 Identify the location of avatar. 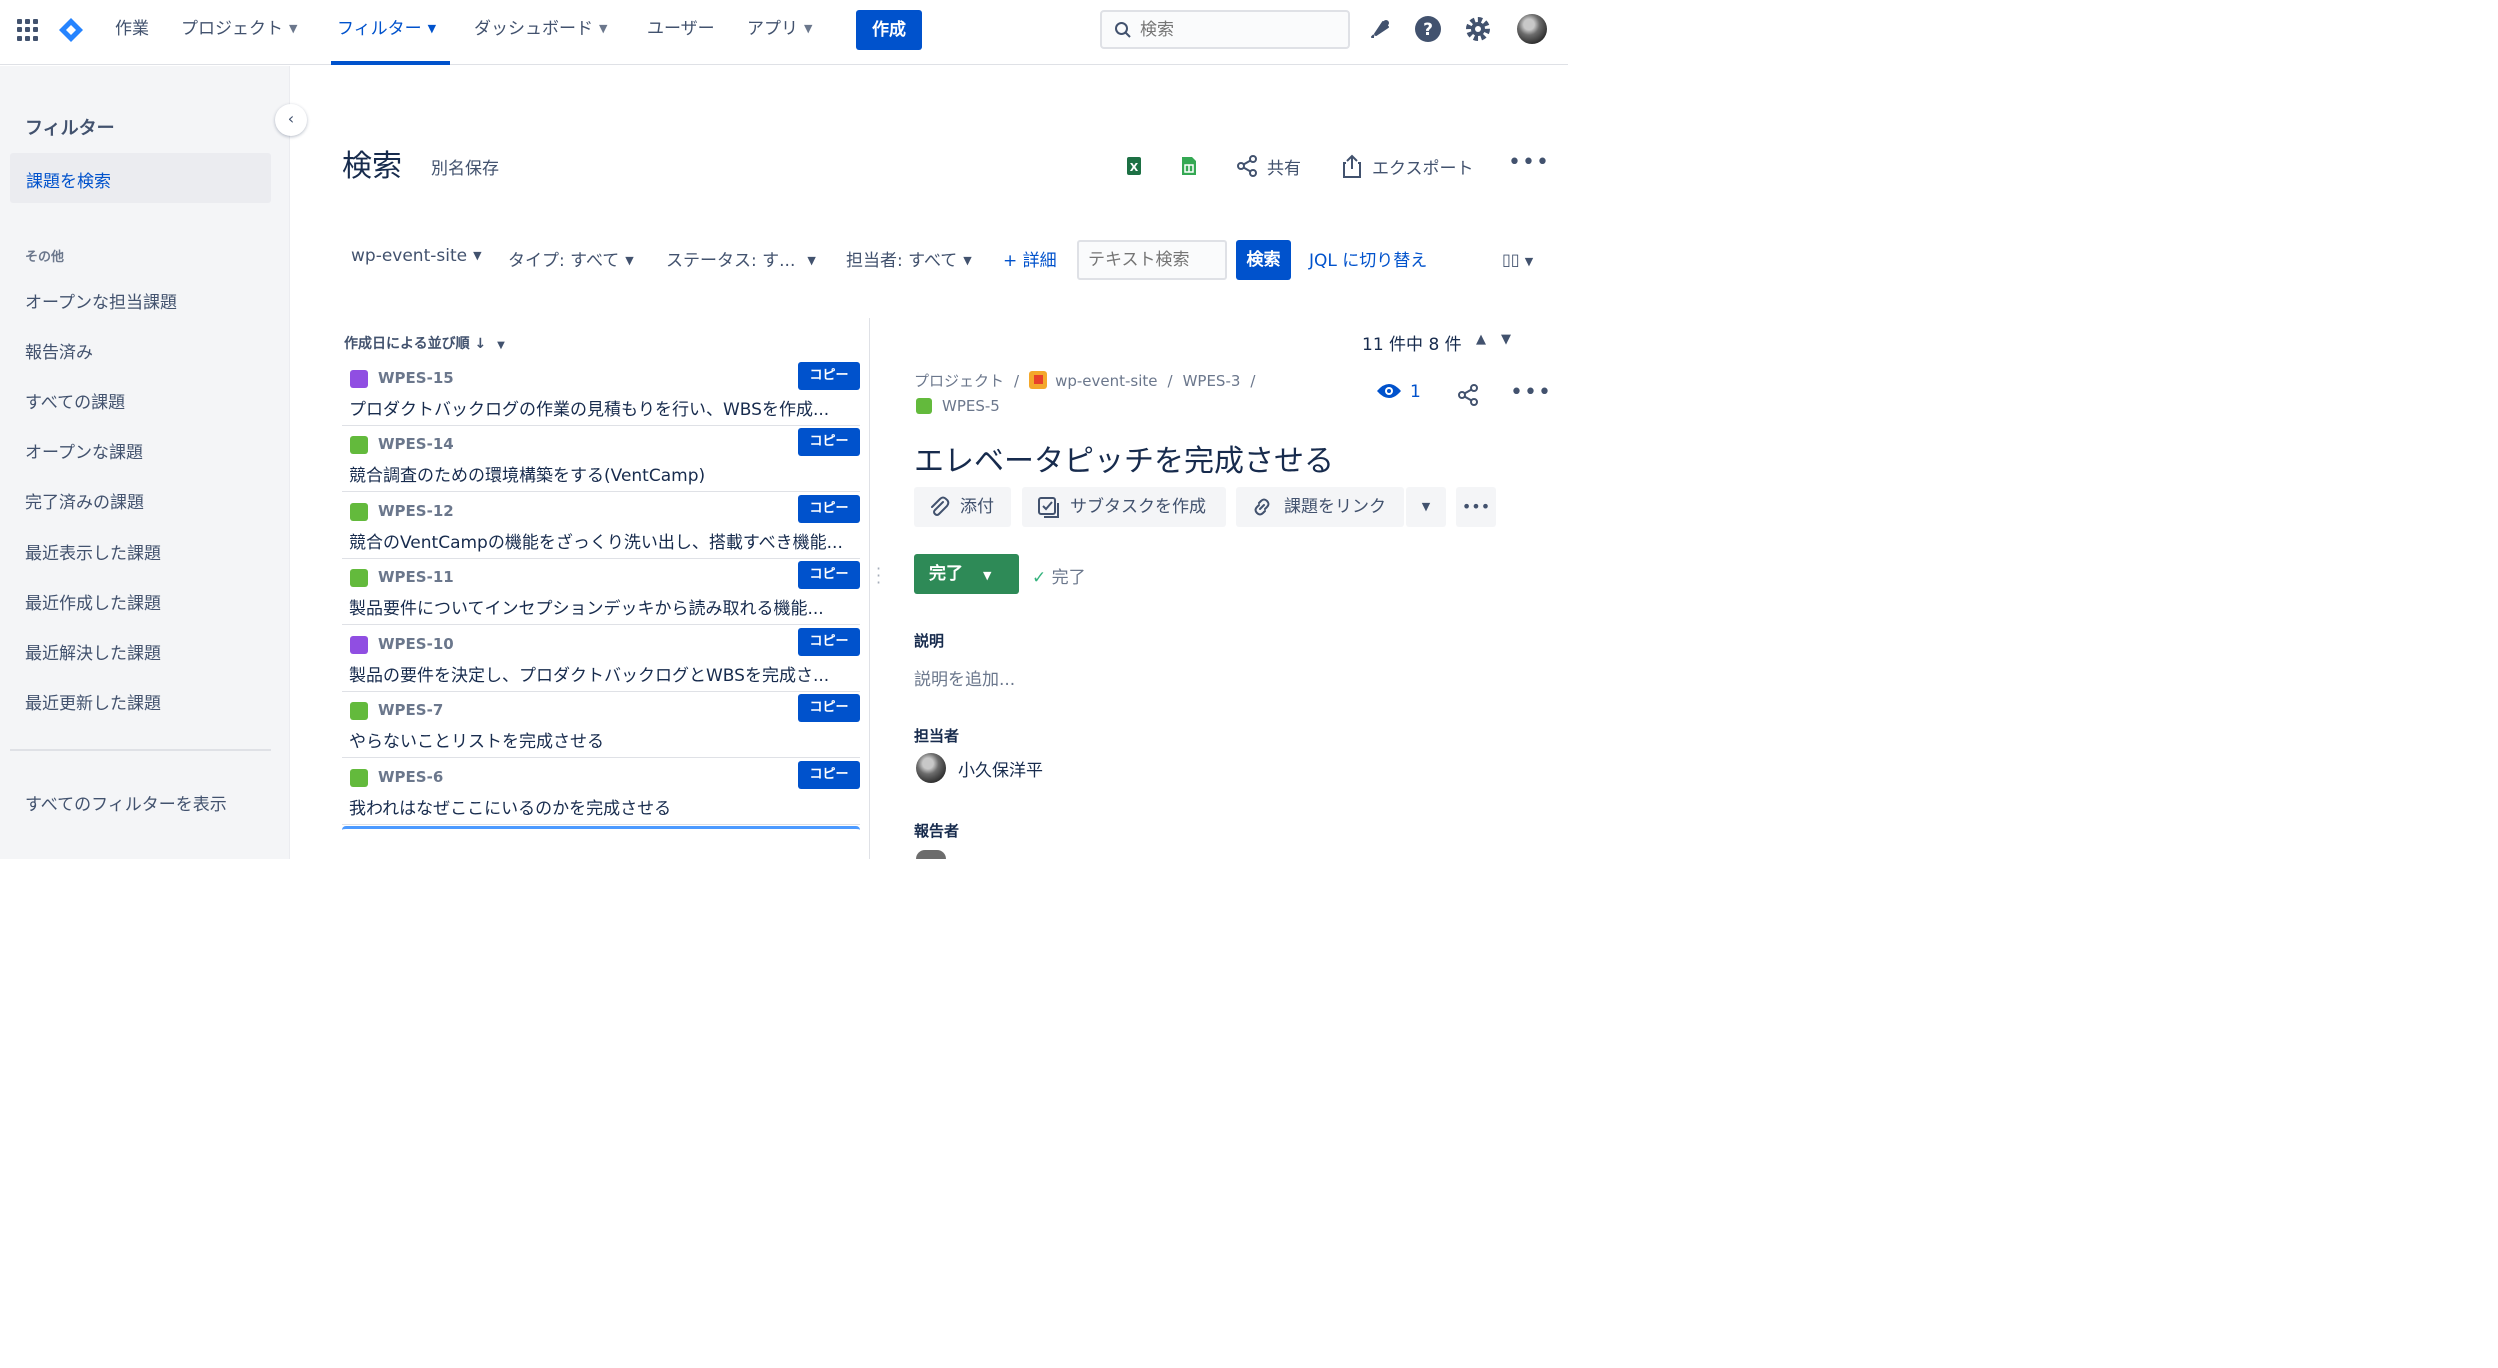
(931, 854).